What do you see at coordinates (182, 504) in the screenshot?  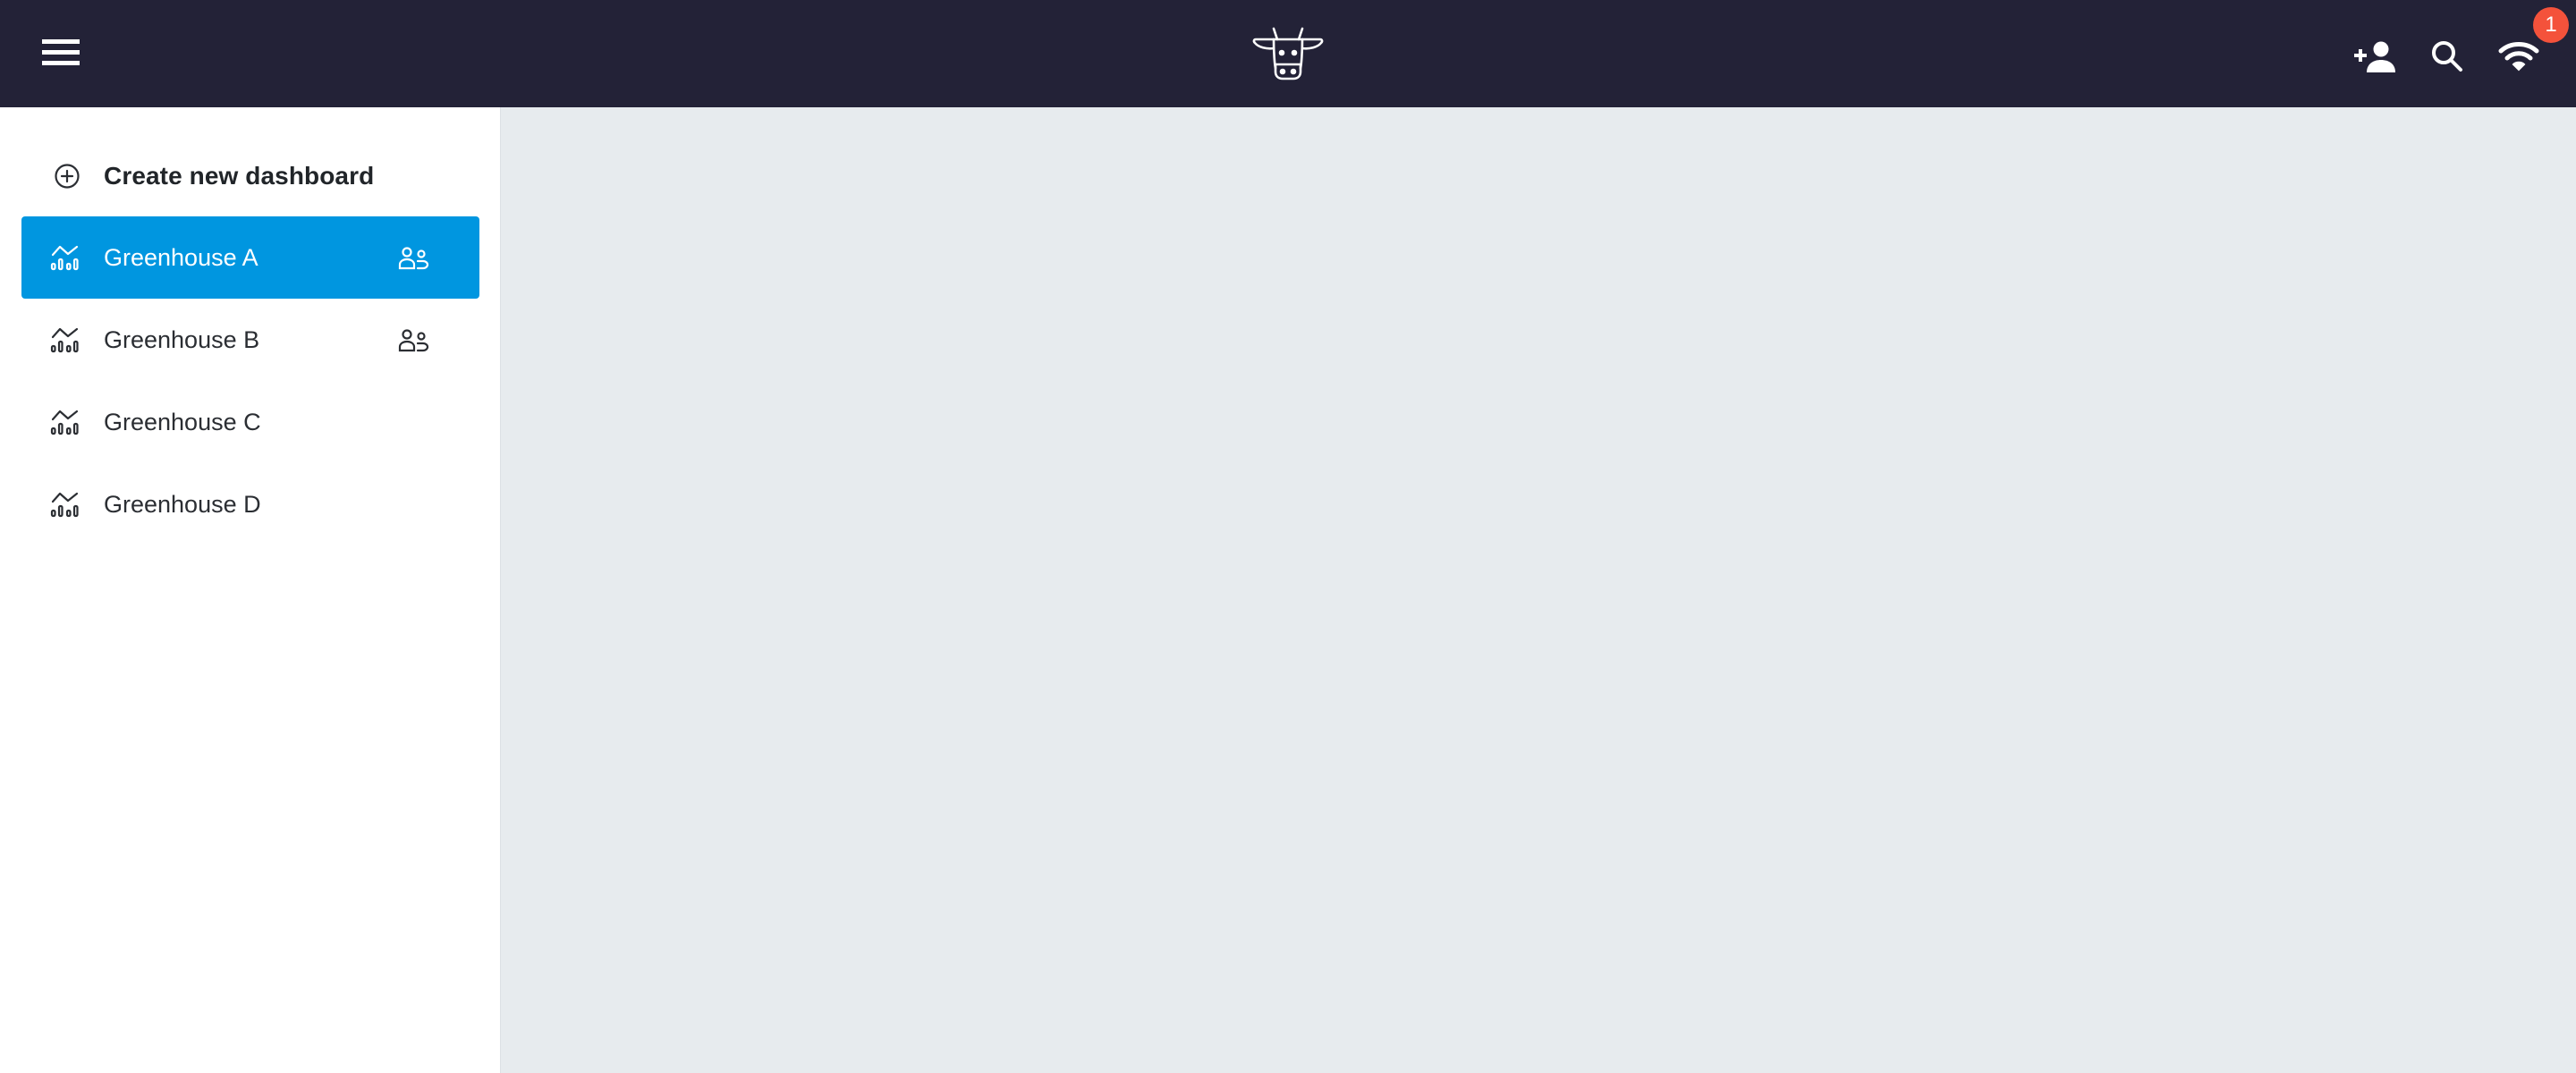 I see `dashboard-name: Greenhouse D` at bounding box center [182, 504].